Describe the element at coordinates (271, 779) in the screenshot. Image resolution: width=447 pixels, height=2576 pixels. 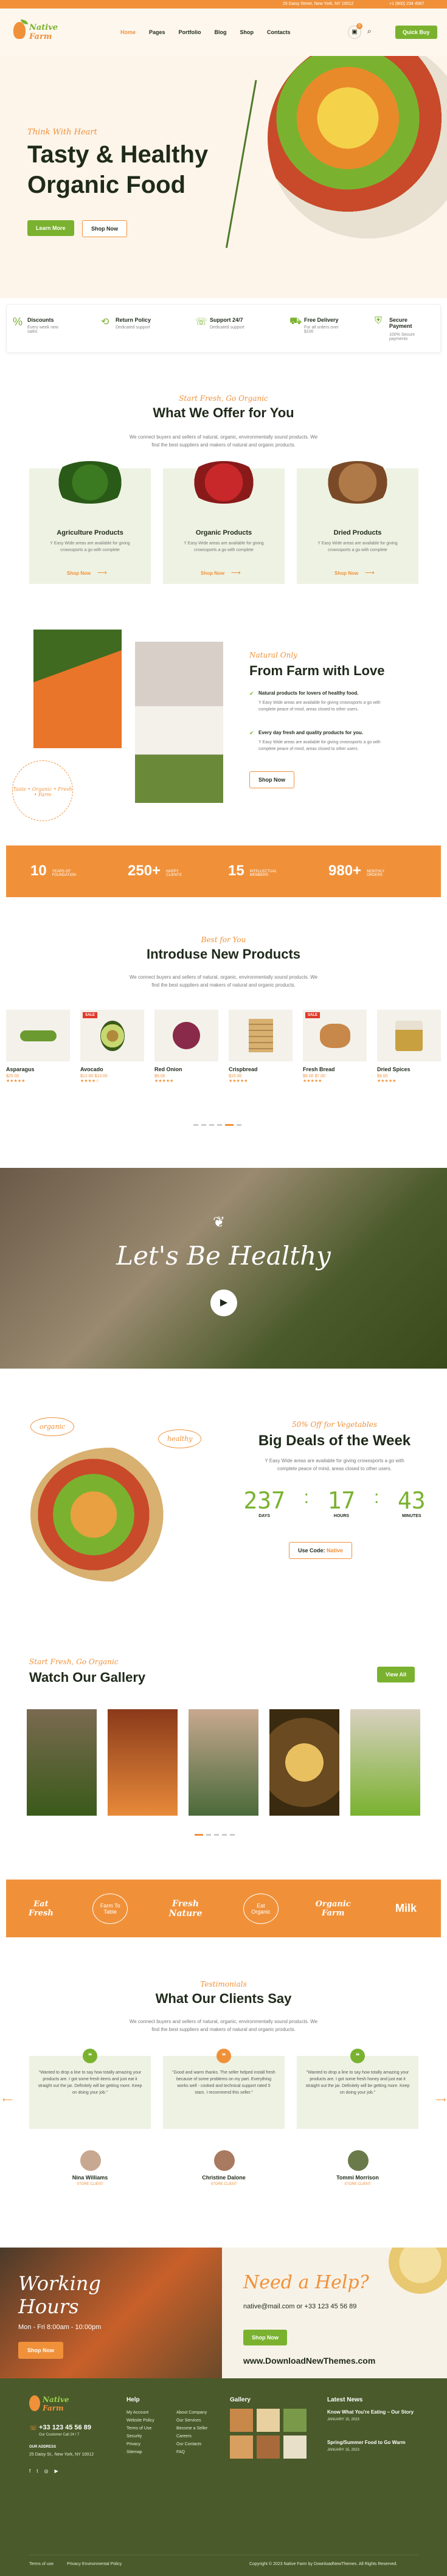
I see `farm-shop-button: Shop Now` at that location.